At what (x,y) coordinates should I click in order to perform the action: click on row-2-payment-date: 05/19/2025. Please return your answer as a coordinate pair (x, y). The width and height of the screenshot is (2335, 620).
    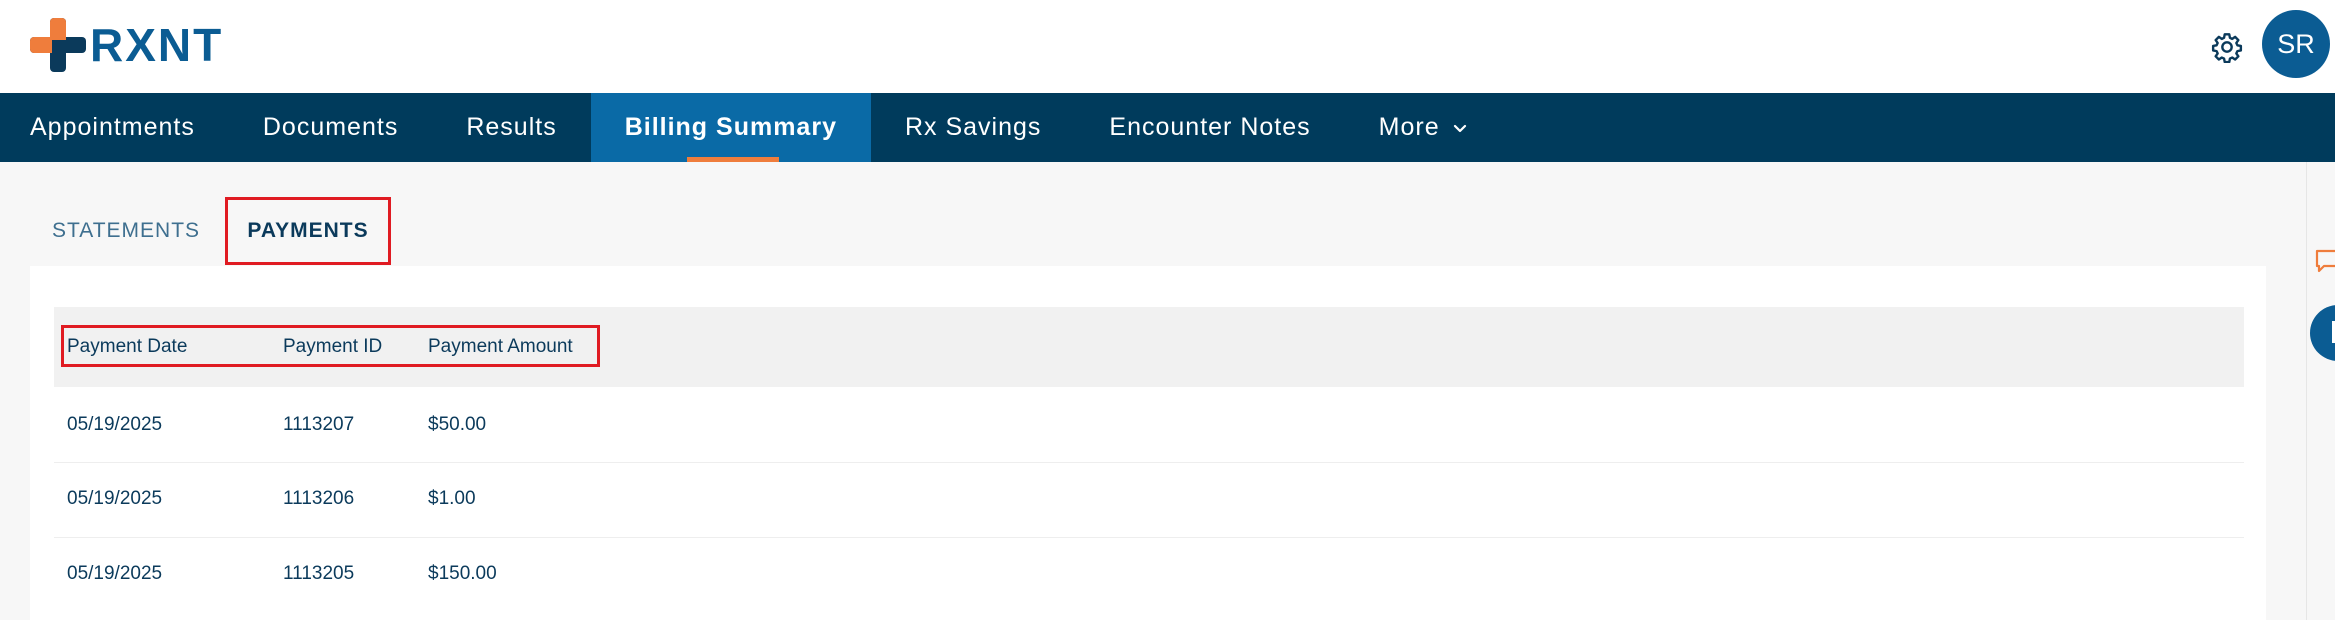
    Looking at the image, I should click on (115, 498).